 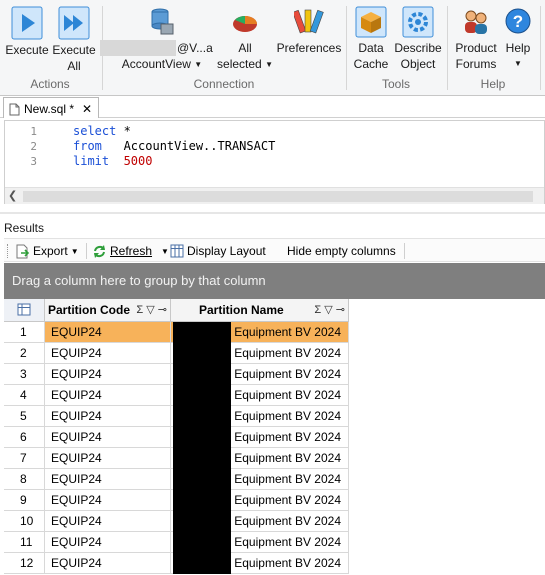 What do you see at coordinates (50, 84) in the screenshot?
I see `group-label-actions: Actions` at bounding box center [50, 84].